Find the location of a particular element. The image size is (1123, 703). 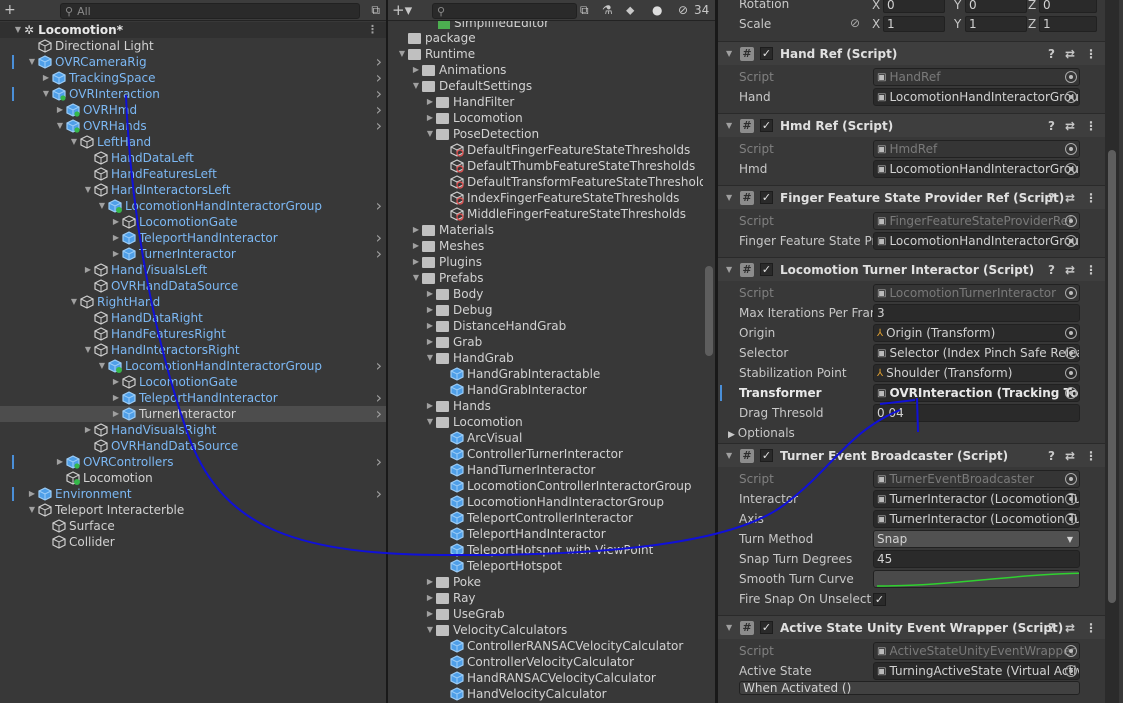

property-field: Snap ▼ is located at coordinates (976, 539).